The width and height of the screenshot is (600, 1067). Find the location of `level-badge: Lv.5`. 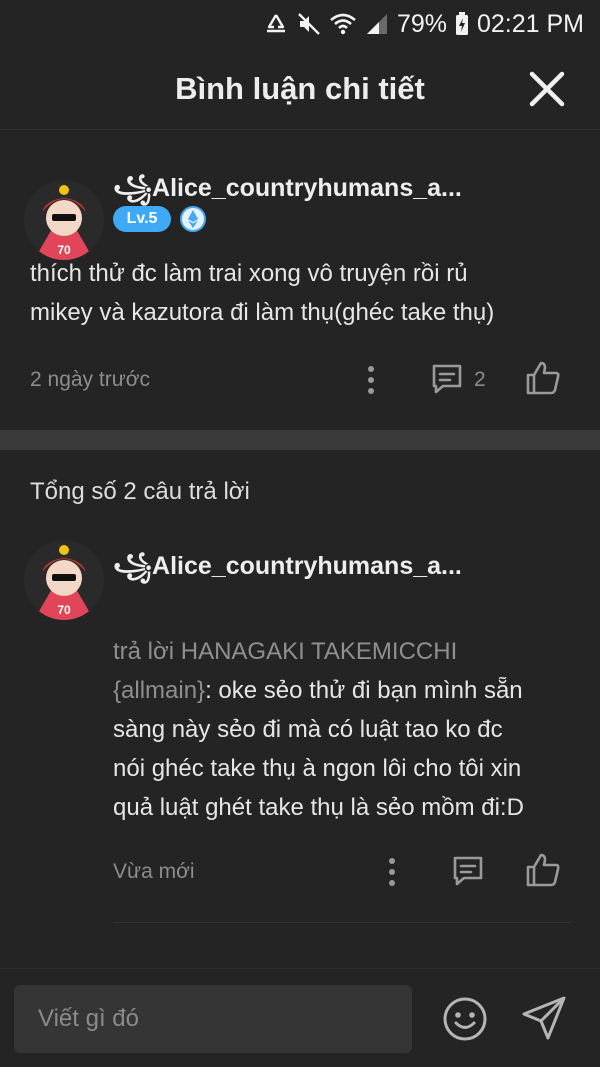

level-badge: Lv.5 is located at coordinates (142, 219).